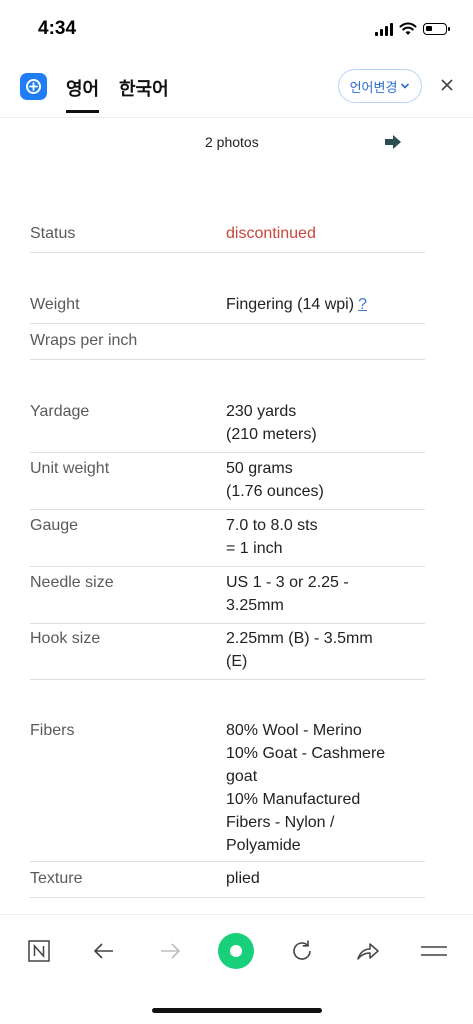 Image resolution: width=473 pixels, height=1024 pixels. I want to click on attribute-row-gauge: Gauge 7.0 to 8.0 sts = 1 inch, so click(227, 540).